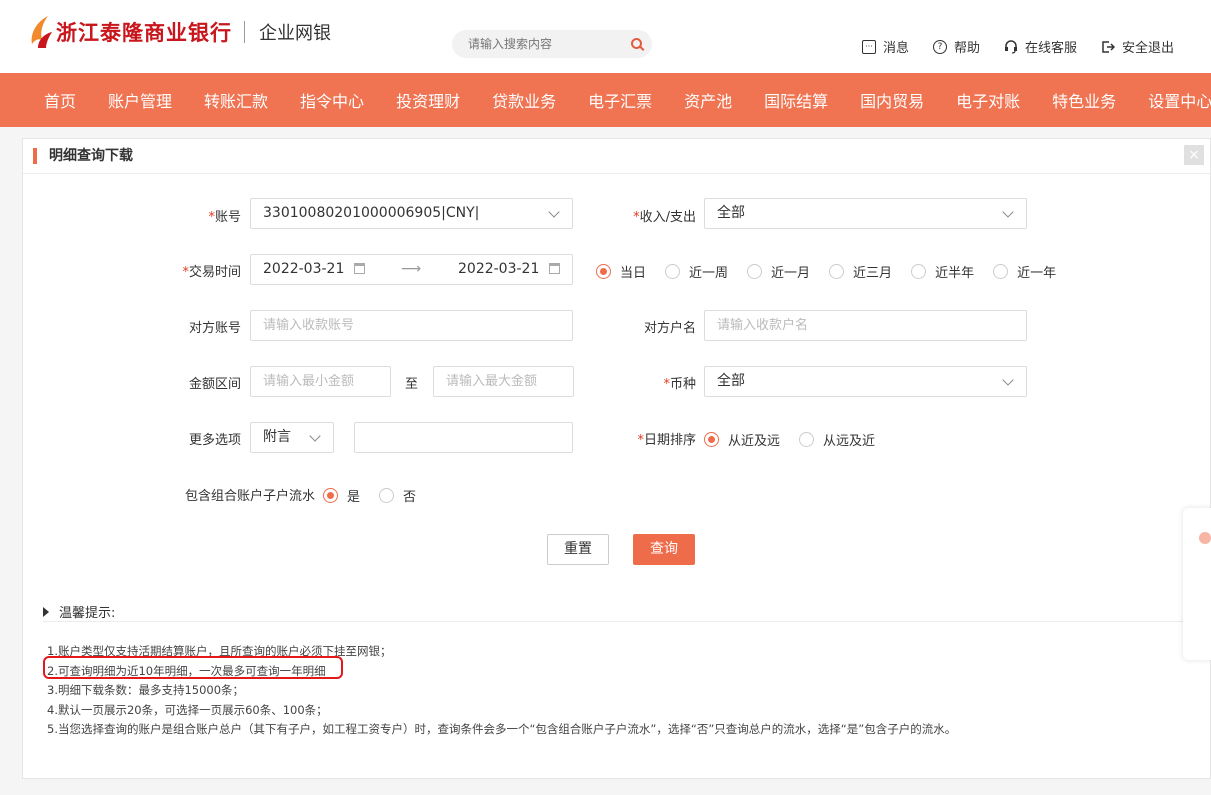 The image size is (1211, 795). Describe the element at coordinates (869, 46) in the screenshot. I see `message-icon: ···` at that location.